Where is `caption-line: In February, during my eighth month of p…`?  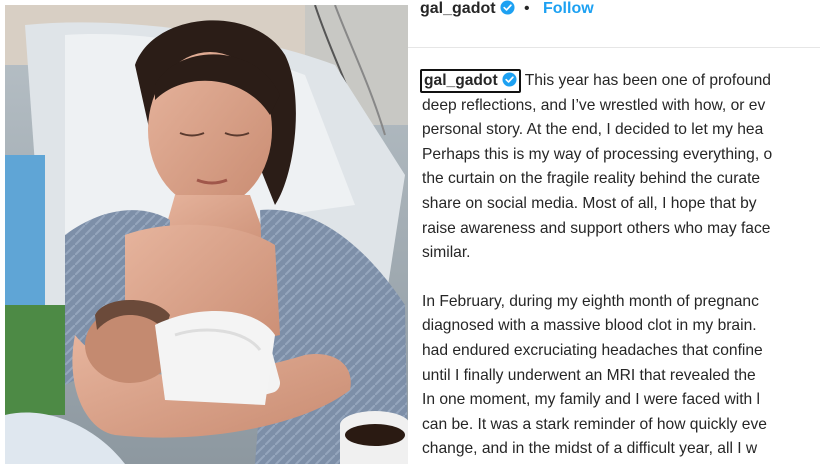
caption-line: In February, during my eighth month of p… is located at coordinates (590, 301).